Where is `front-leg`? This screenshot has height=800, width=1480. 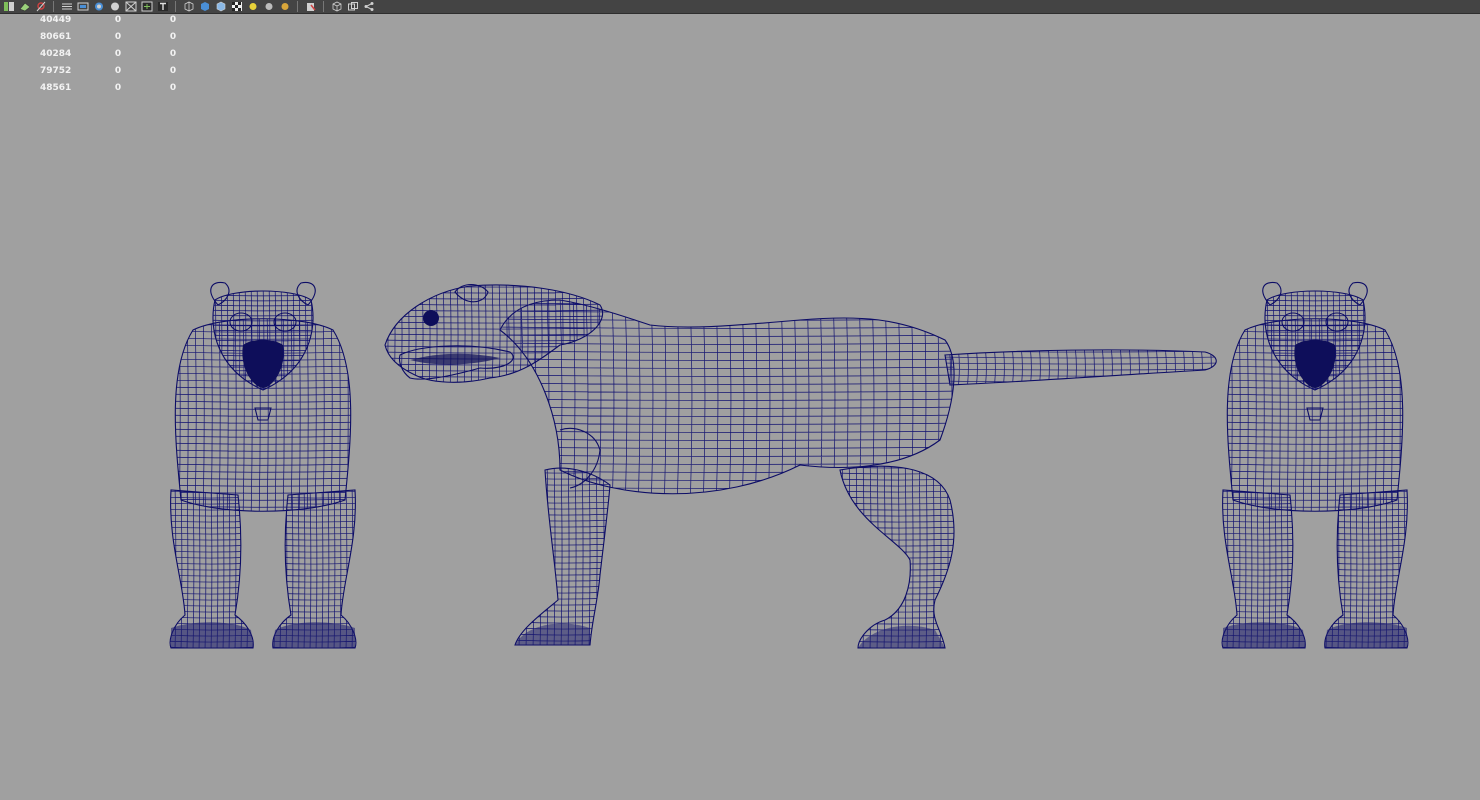
front-leg is located at coordinates (562, 556).